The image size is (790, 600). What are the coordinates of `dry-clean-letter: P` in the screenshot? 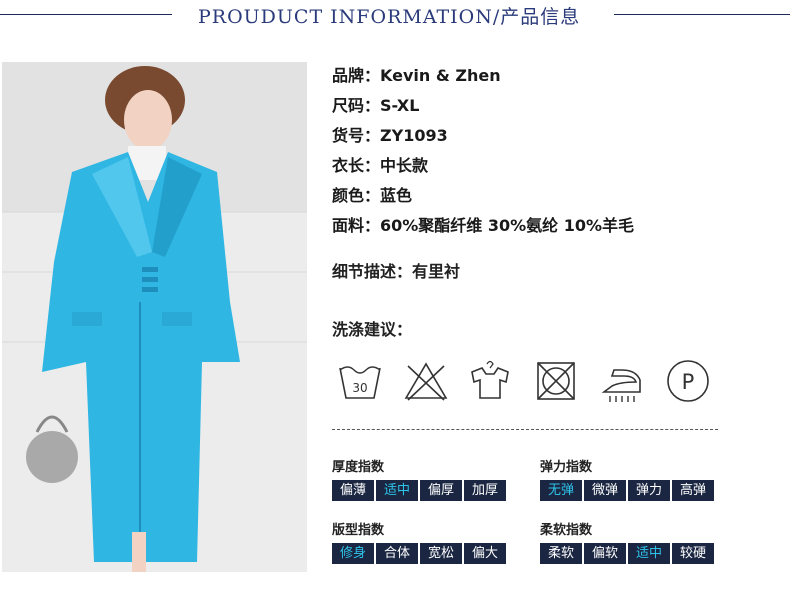 It's located at (688, 382).